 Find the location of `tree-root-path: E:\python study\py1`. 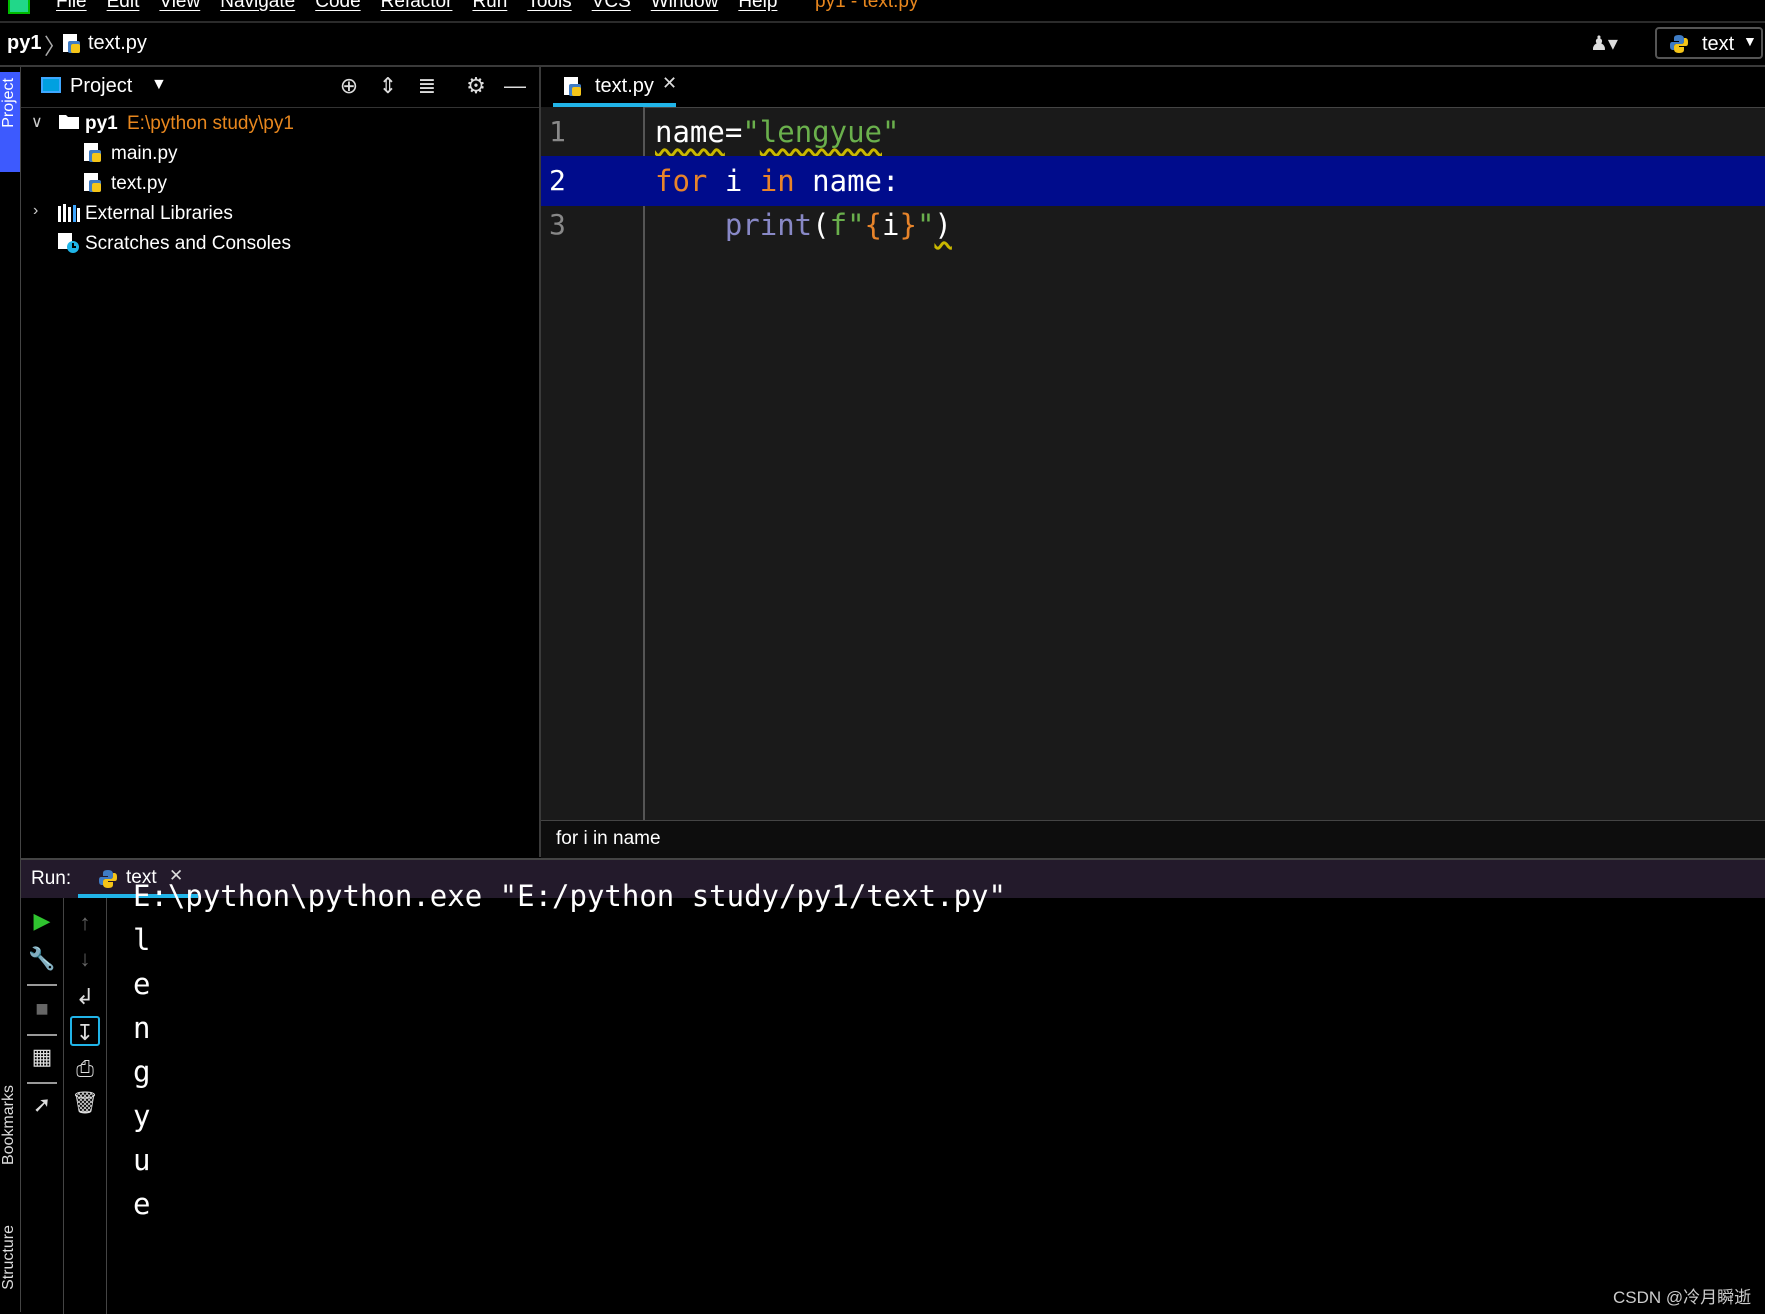

tree-root-path: E:\python study\py1 is located at coordinates (210, 123).